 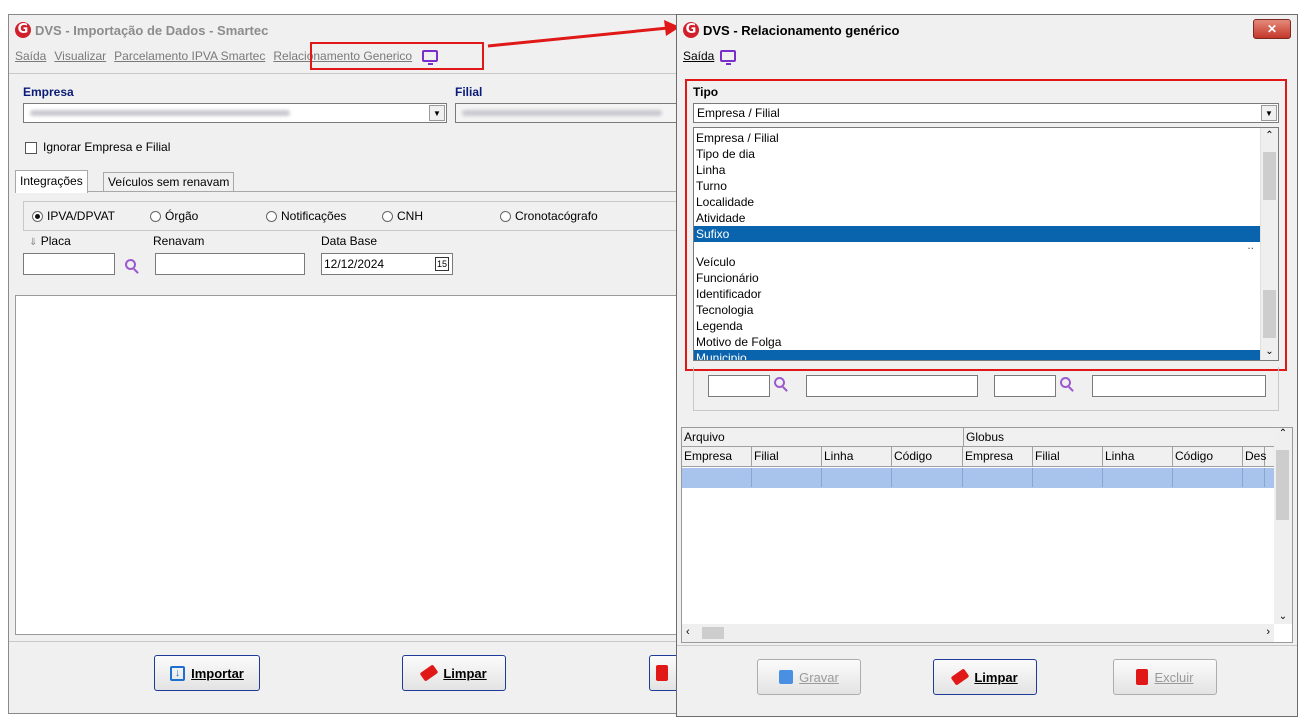 I want to click on list-item: Sufixo, so click(x=977, y=234).